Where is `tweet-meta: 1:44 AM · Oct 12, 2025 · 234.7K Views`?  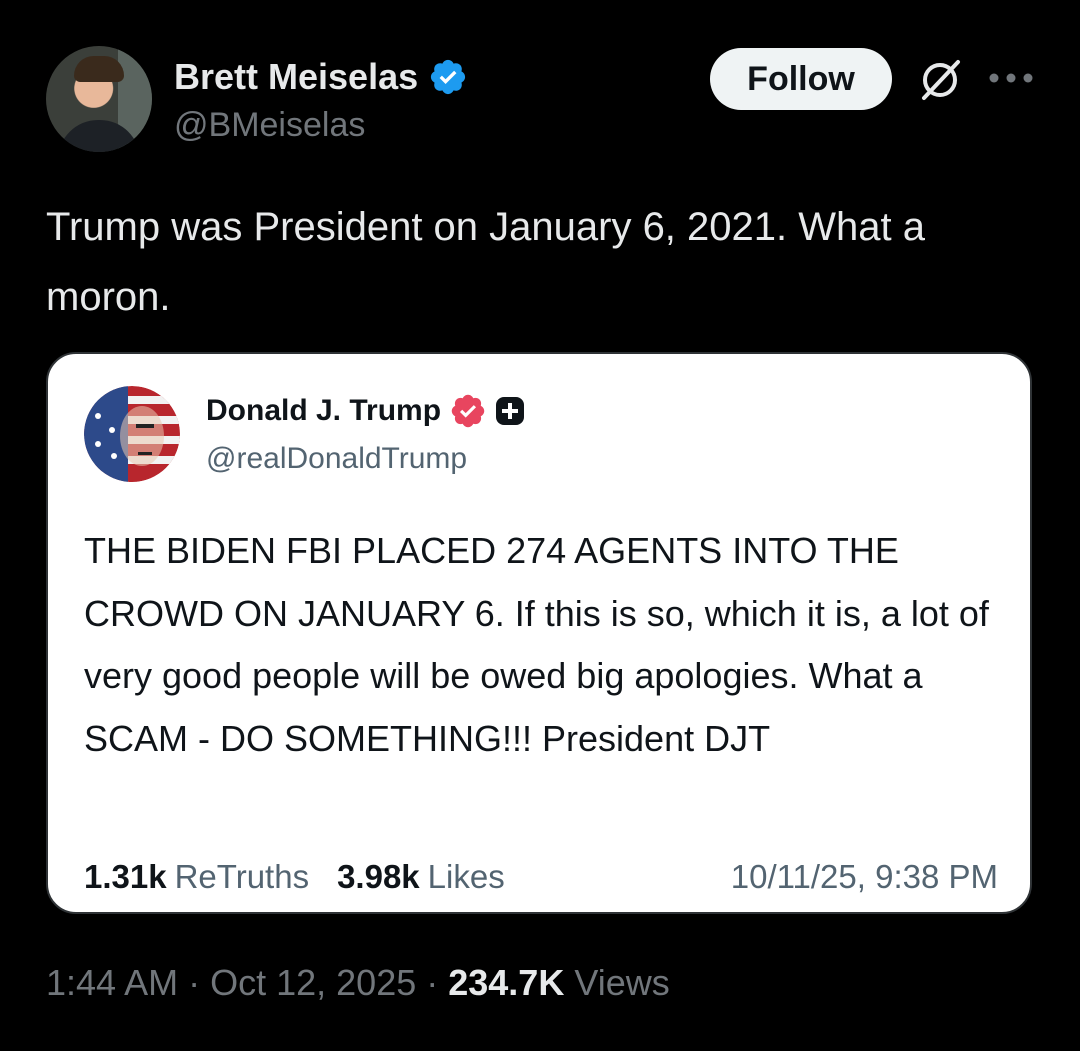
tweet-meta: 1:44 AM · Oct 12, 2025 · 234.7K Views is located at coordinates (358, 983).